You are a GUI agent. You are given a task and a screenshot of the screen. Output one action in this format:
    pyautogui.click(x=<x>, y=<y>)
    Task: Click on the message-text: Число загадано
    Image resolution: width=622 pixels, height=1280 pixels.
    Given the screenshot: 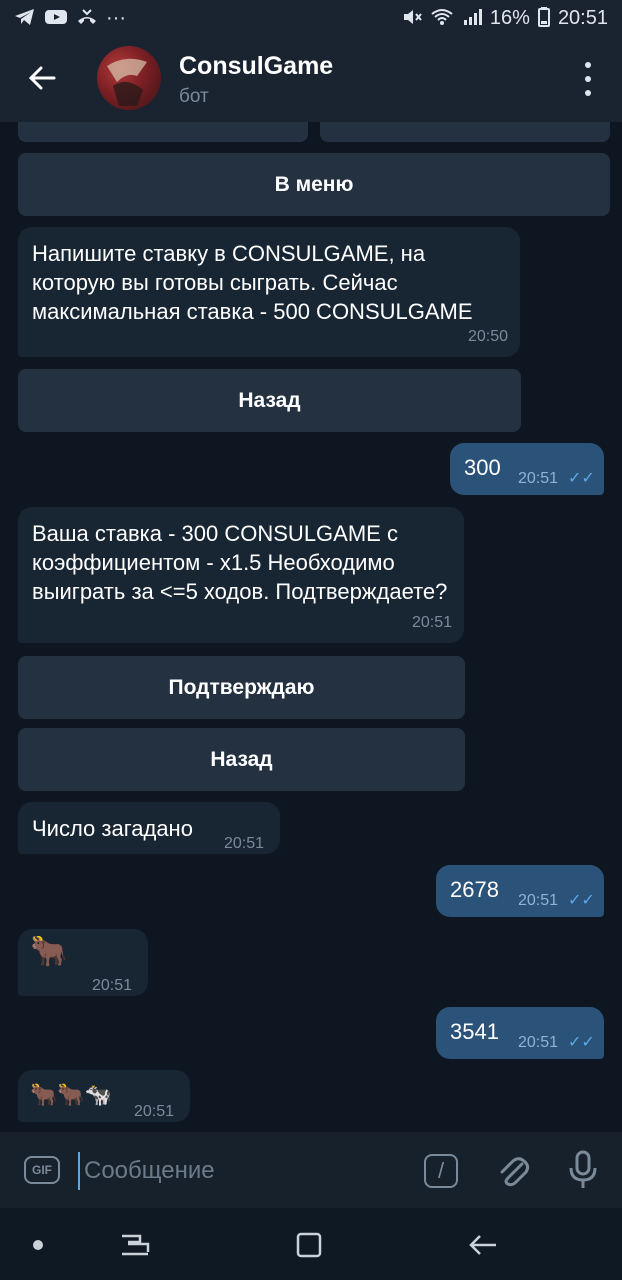 What is the action you would take?
    pyautogui.click(x=112, y=828)
    